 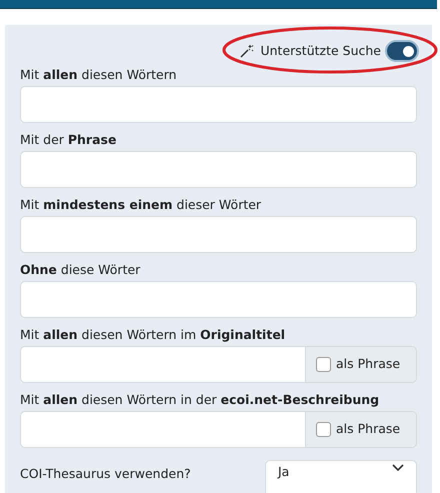 What do you see at coordinates (106, 473) in the screenshot?
I see `field-label: COI-Thesaurus verwenden?` at bounding box center [106, 473].